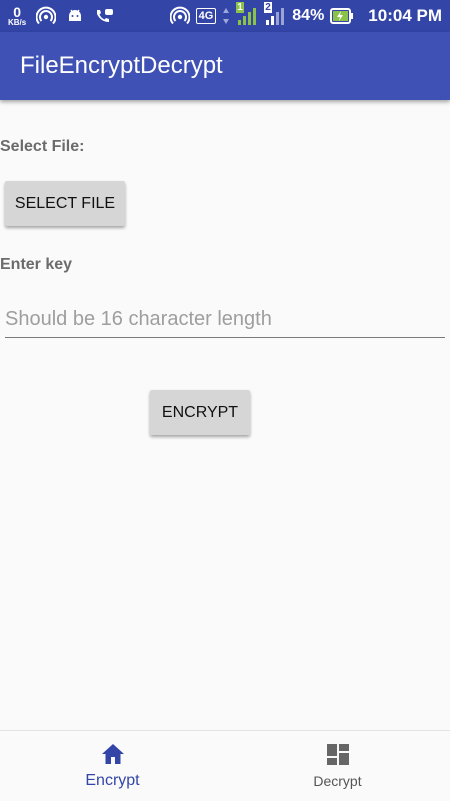 The height and width of the screenshot is (801, 450). What do you see at coordinates (337, 781) in the screenshot?
I see `nav-label-decrypt: Decrypt` at bounding box center [337, 781].